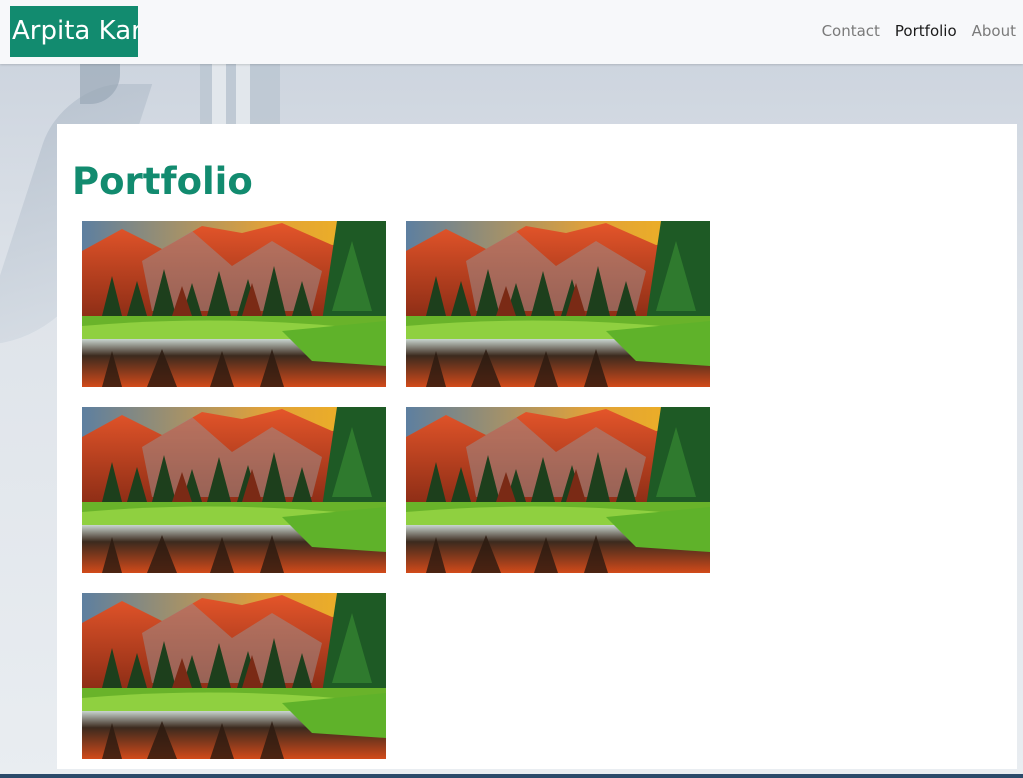 Image resolution: width=1023 pixels, height=778 pixels. I want to click on nav-portfolio: Portfolio, so click(926, 31).